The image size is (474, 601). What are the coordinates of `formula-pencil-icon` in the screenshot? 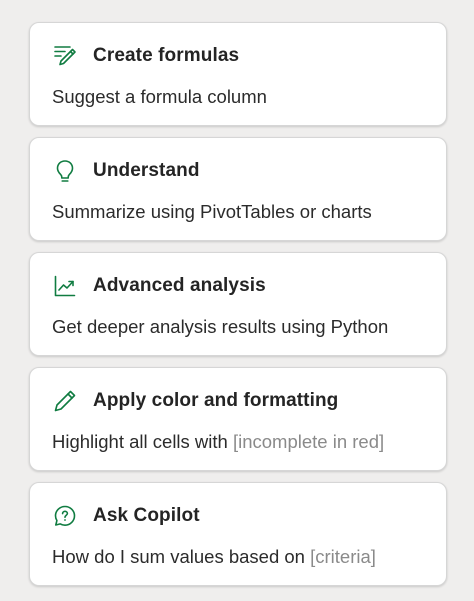 It's located at (65, 56).